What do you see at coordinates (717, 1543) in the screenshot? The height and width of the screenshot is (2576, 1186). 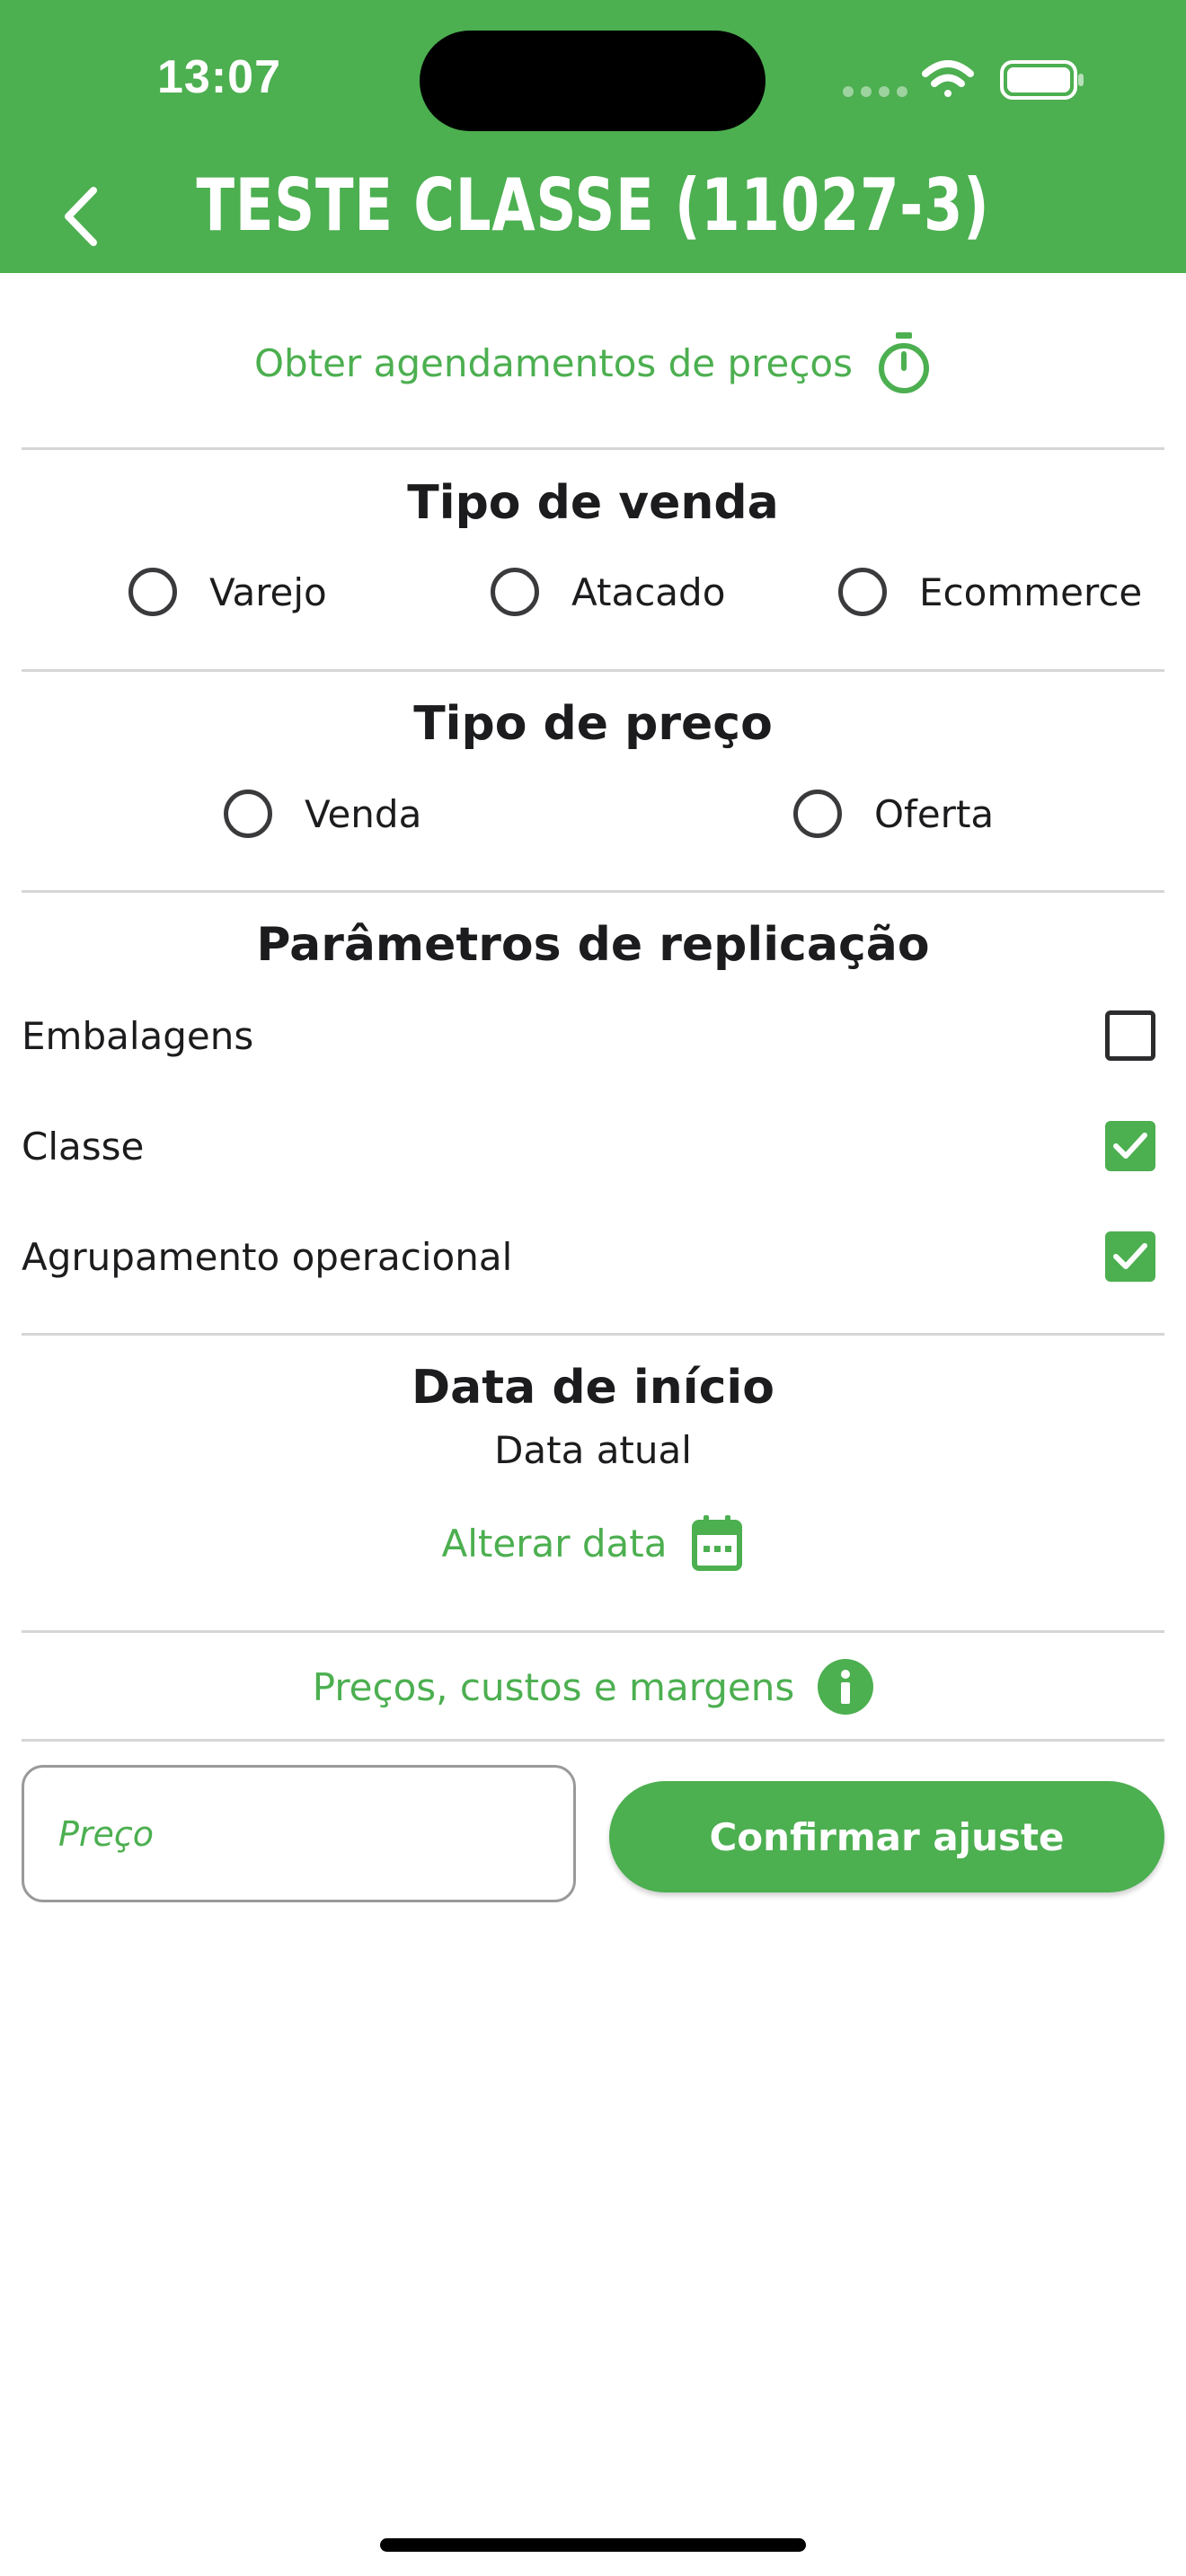 I see `calendar-icon` at bounding box center [717, 1543].